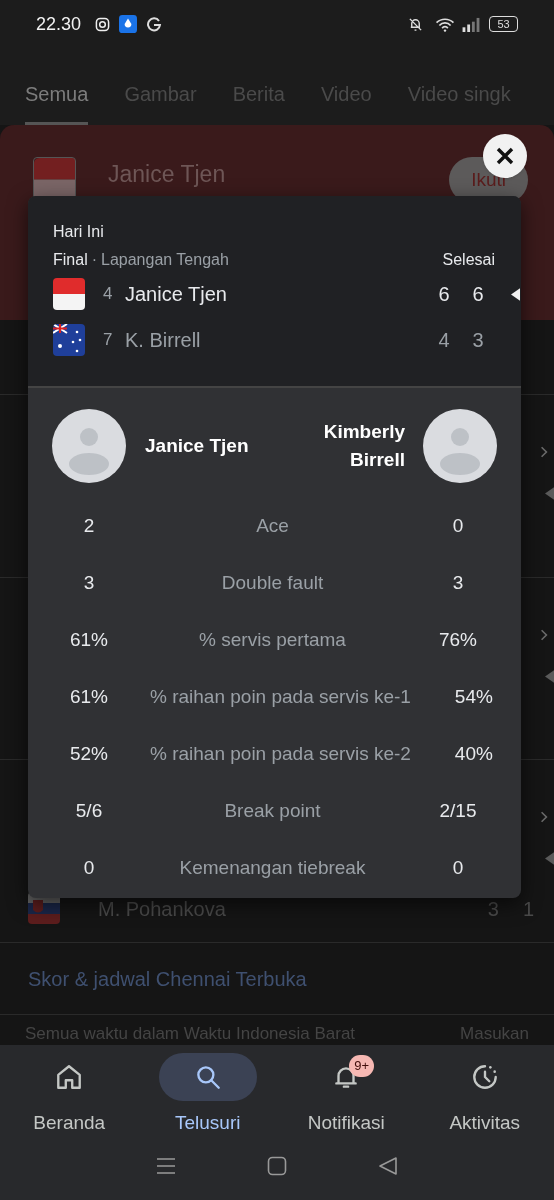  What do you see at coordinates (108, 340) in the screenshot?
I see `seed-number: 7` at bounding box center [108, 340].